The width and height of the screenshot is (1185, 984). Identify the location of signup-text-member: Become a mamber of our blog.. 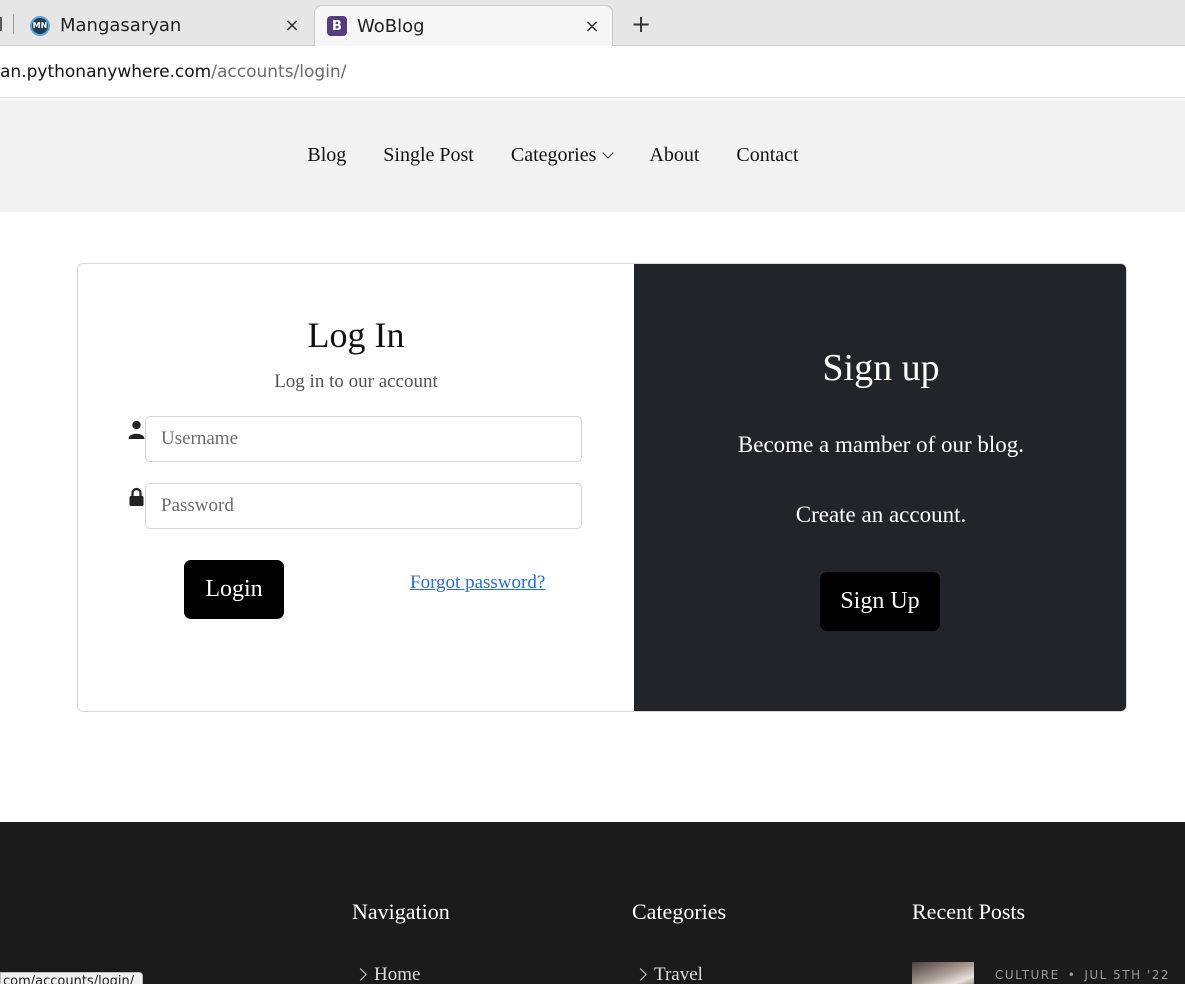
(881, 444).